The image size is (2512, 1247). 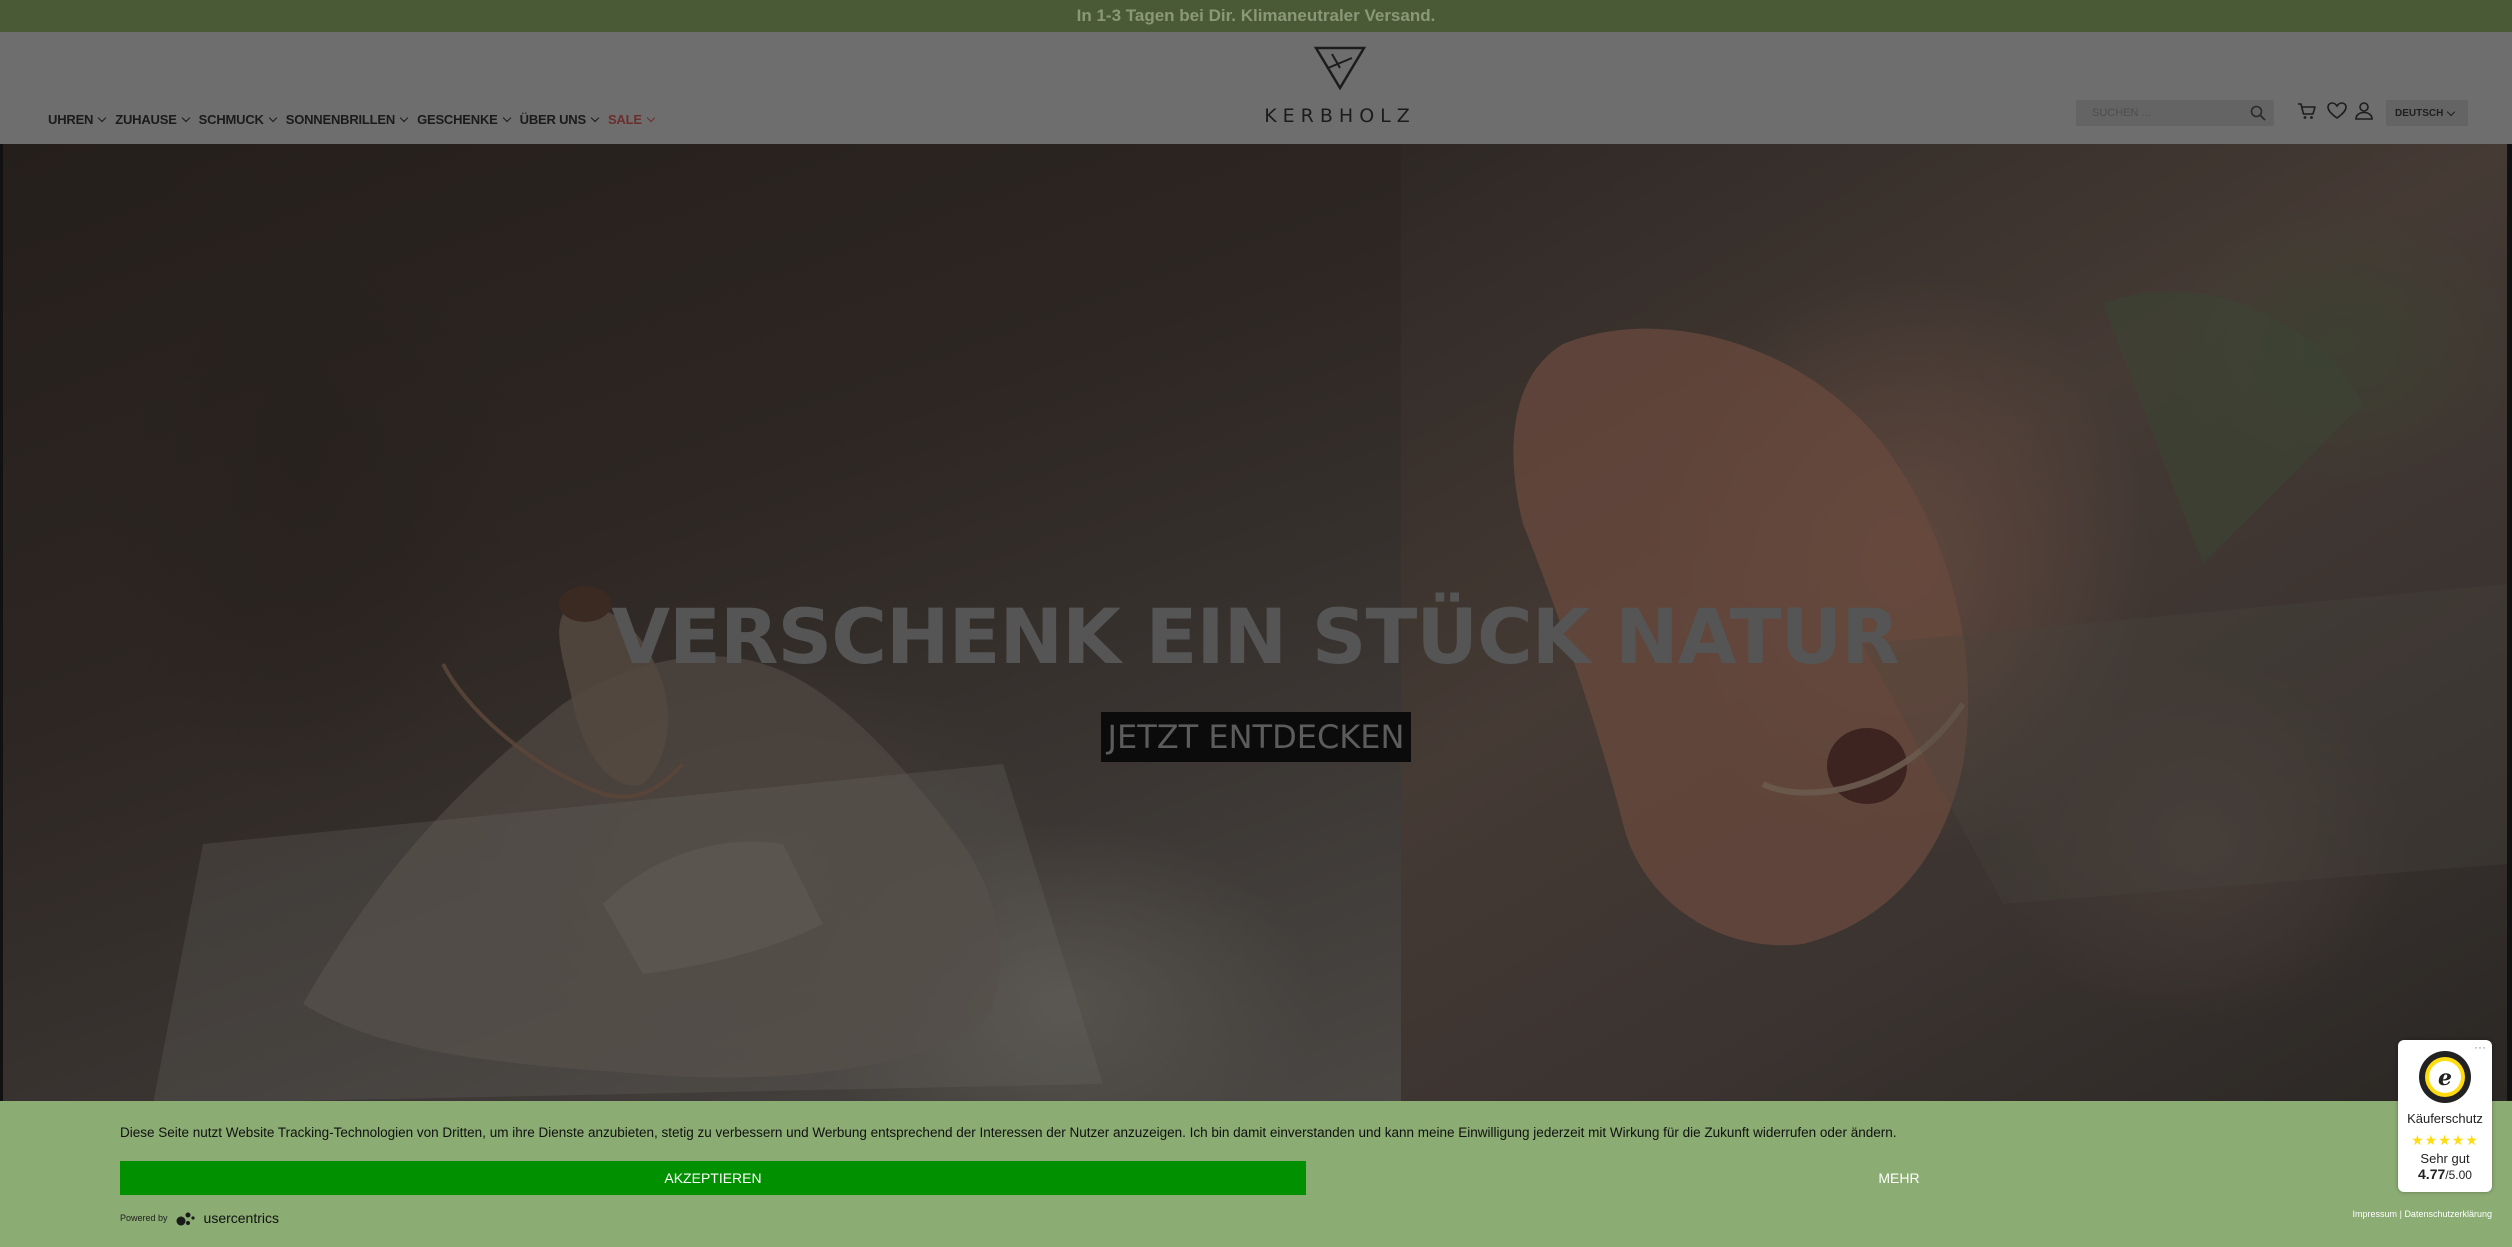 I want to click on svg-text: e, so click(x=2445, y=1078).